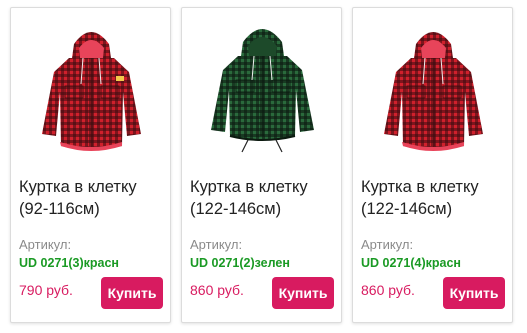 This screenshot has width=527, height=333. Describe the element at coordinates (94, 198) in the screenshot. I see `product-title: Куртка в клетку (92-116см)` at that location.